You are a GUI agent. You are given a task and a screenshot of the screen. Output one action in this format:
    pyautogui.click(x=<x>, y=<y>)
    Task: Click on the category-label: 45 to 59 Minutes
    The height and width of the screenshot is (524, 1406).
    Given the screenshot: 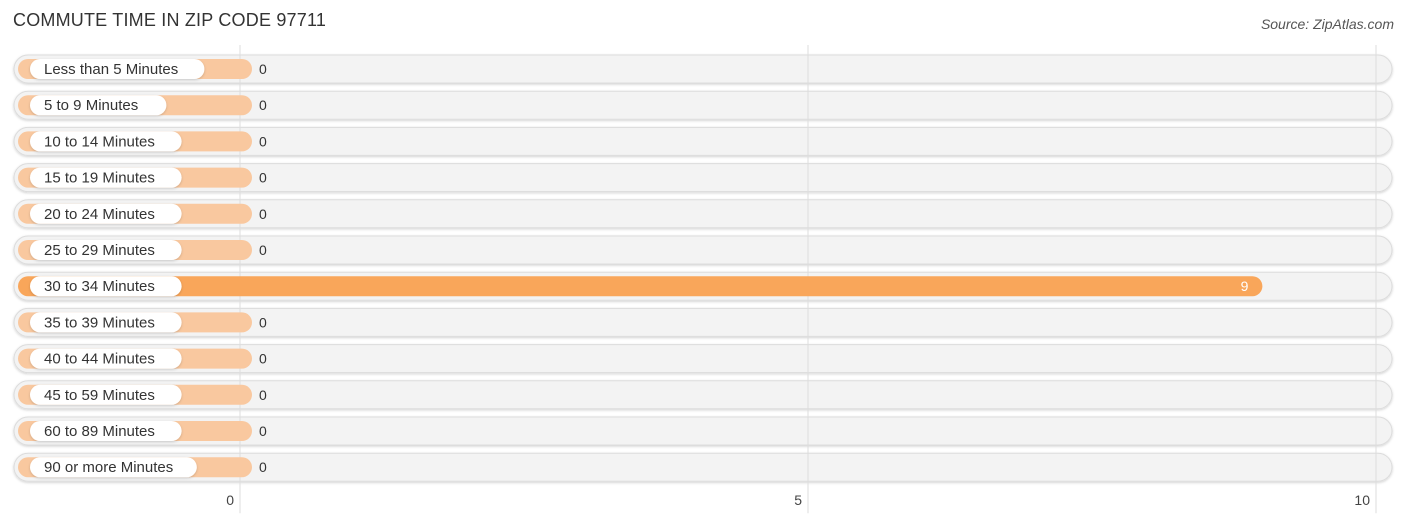 What is the action you would take?
    pyautogui.click(x=99, y=395)
    